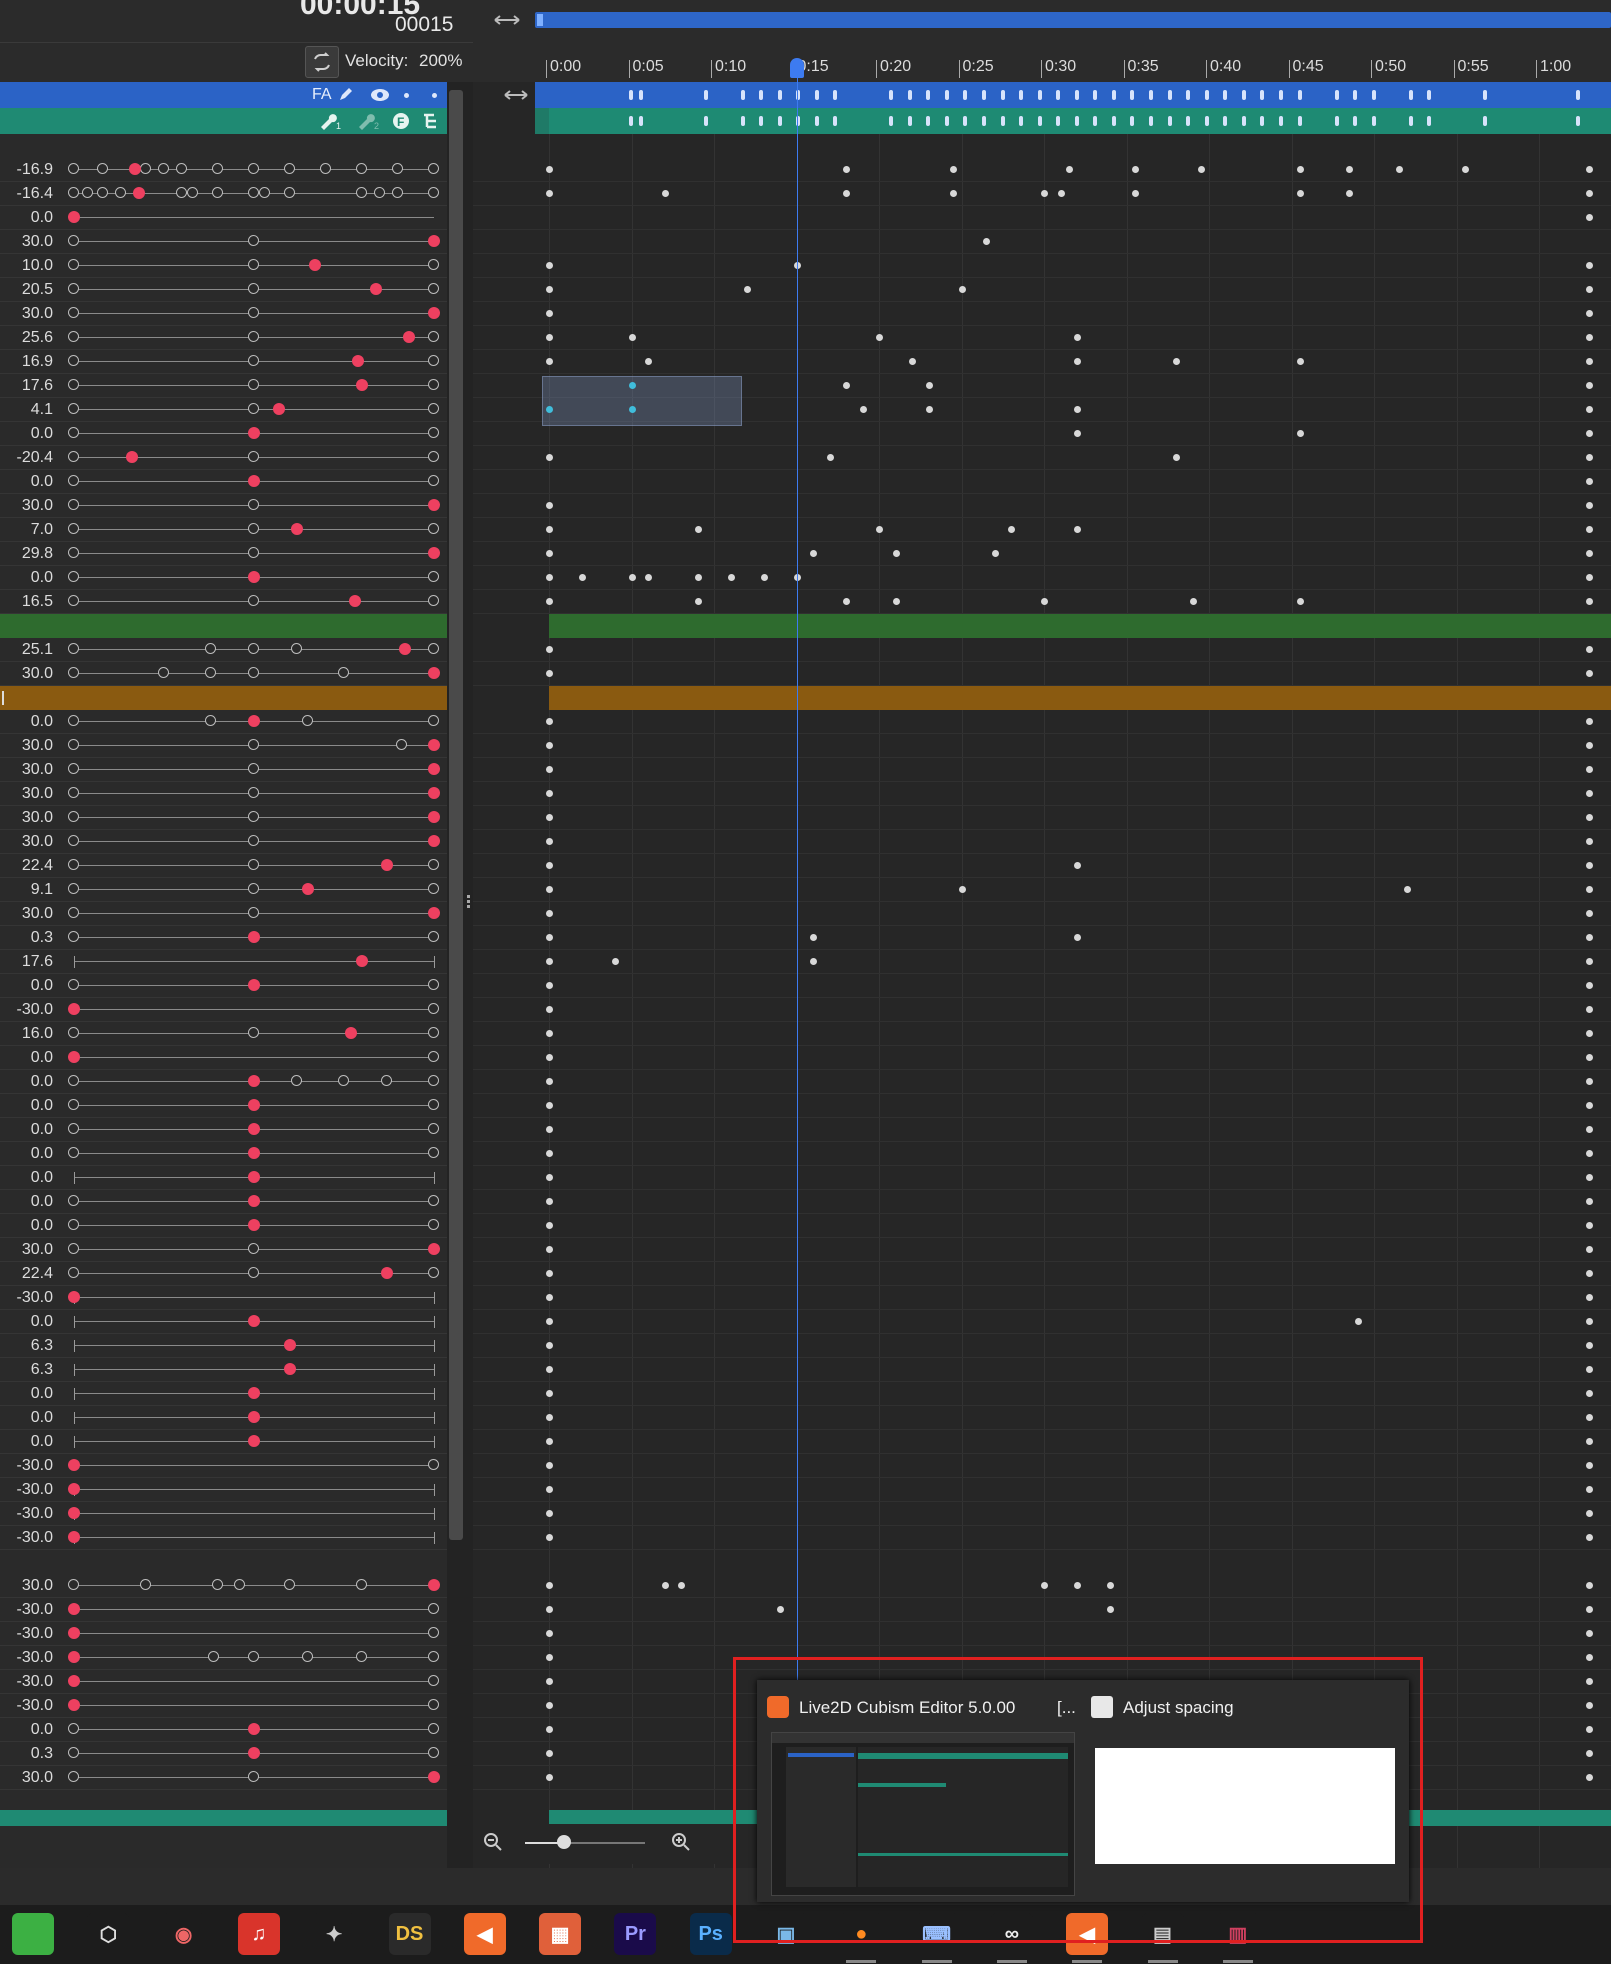 Image resolution: width=1611 pixels, height=1964 pixels. Describe the element at coordinates (223, 650) in the screenshot. I see `param-row: 25.1` at that location.